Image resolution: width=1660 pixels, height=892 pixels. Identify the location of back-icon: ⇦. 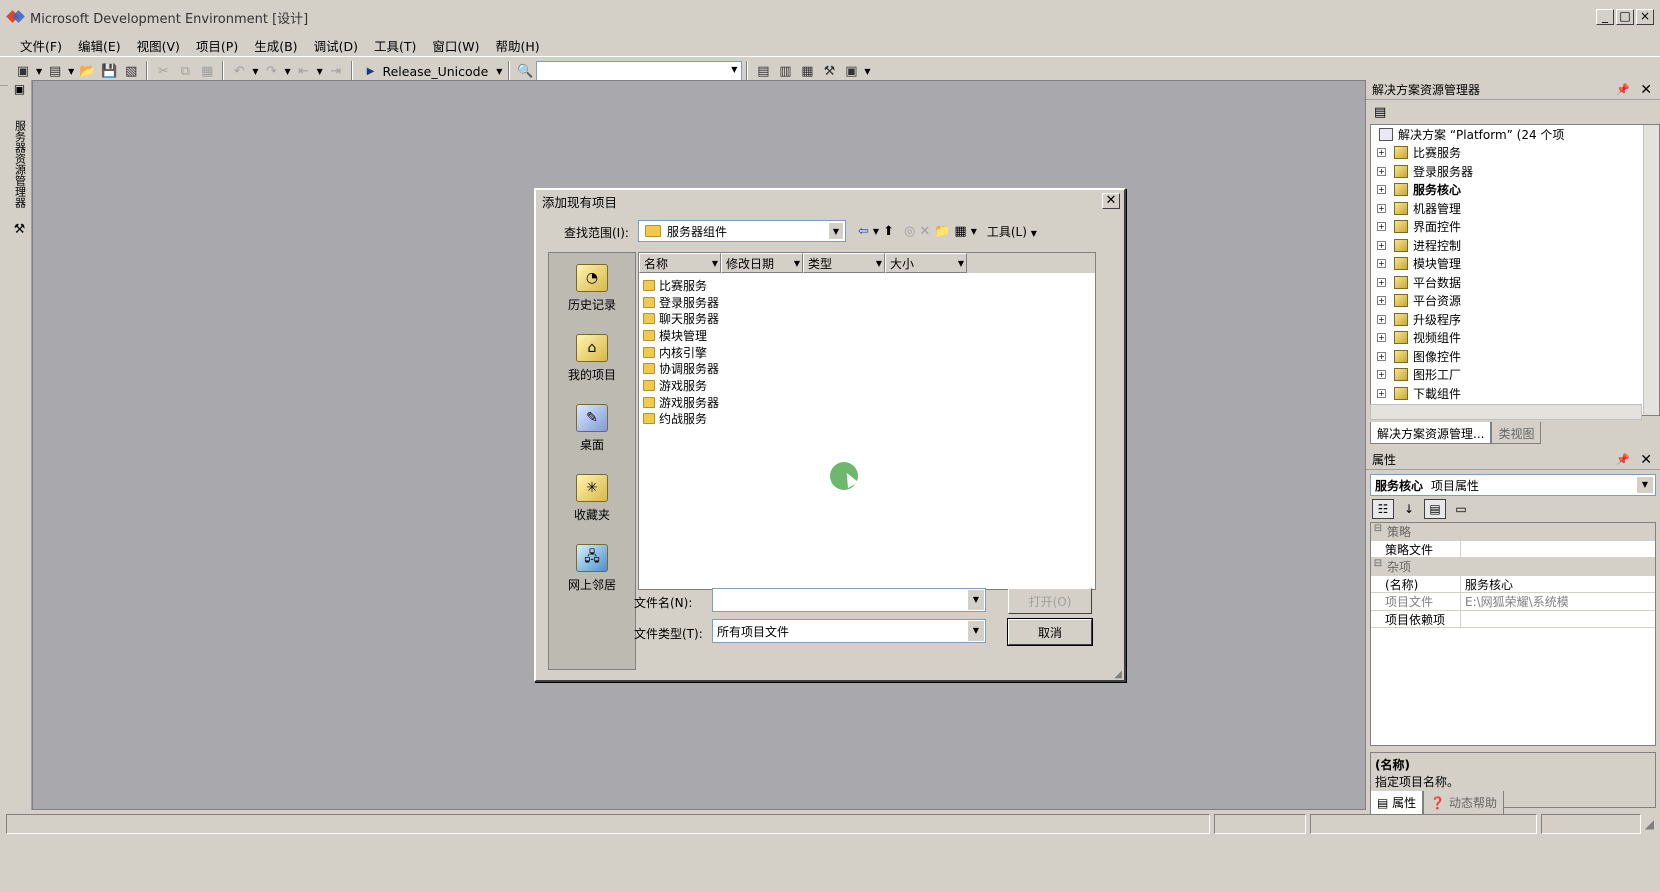
(863, 231).